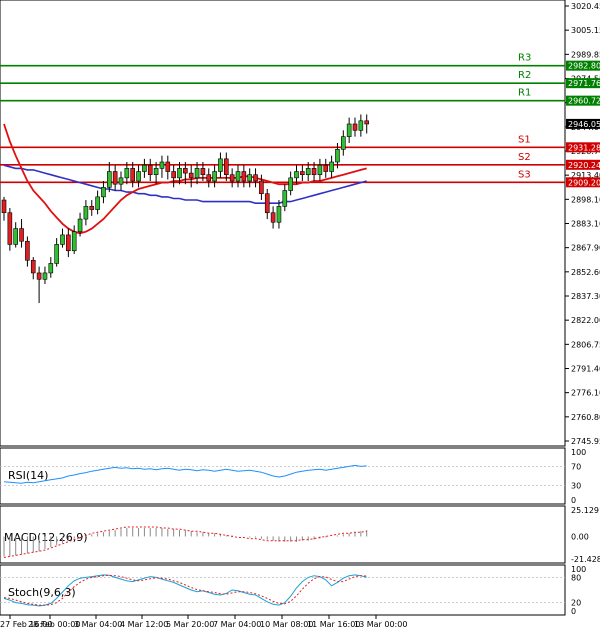 The image size is (600, 632). I want to click on macd-tick-label: 25.129, so click(585, 510).